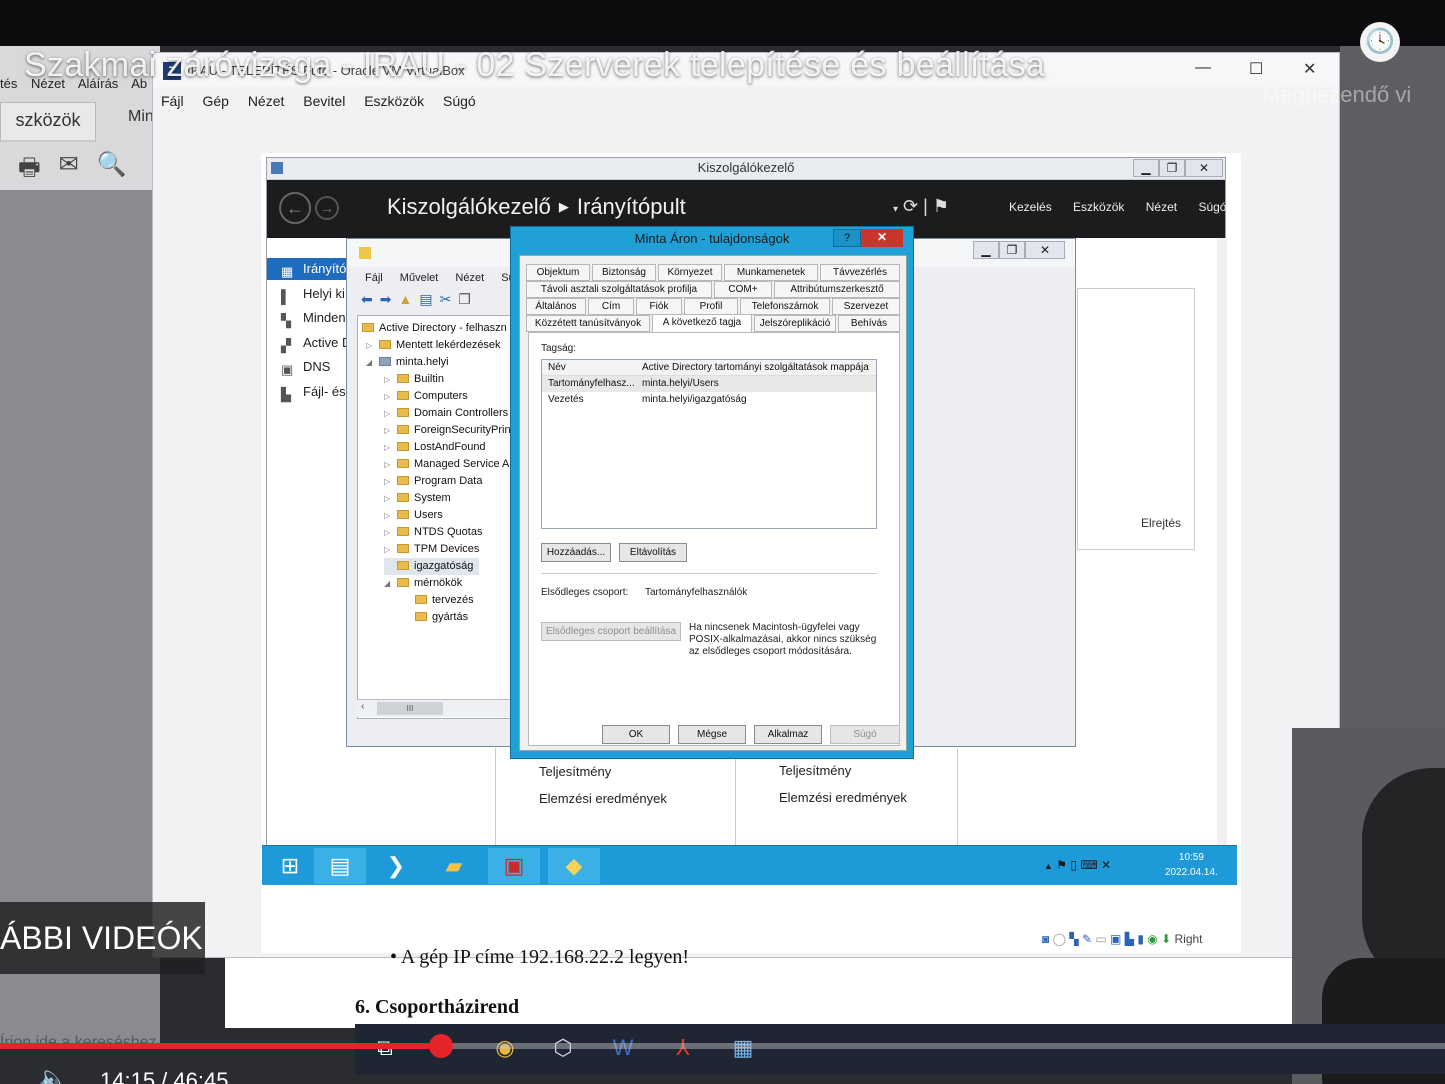  Describe the element at coordinates (986, 250) in the screenshot. I see `aduc-minimize-icon: ▁` at that location.